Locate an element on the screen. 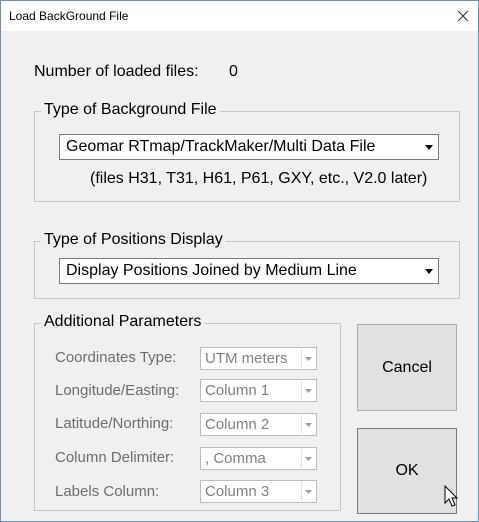  background-type-group-title: Type of Background File is located at coordinates (130, 110).